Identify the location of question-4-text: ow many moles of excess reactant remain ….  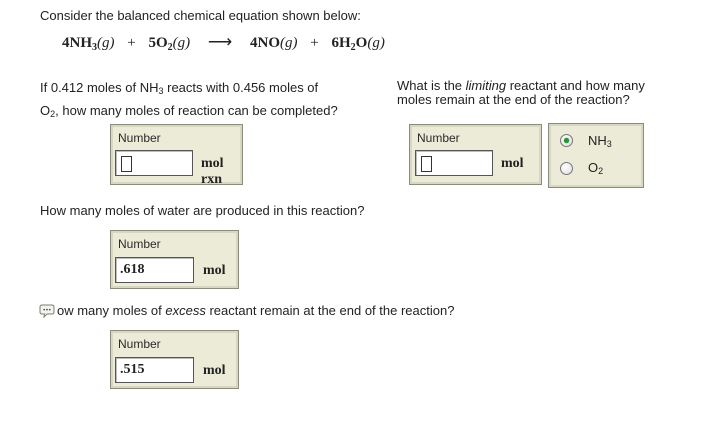
(256, 310).